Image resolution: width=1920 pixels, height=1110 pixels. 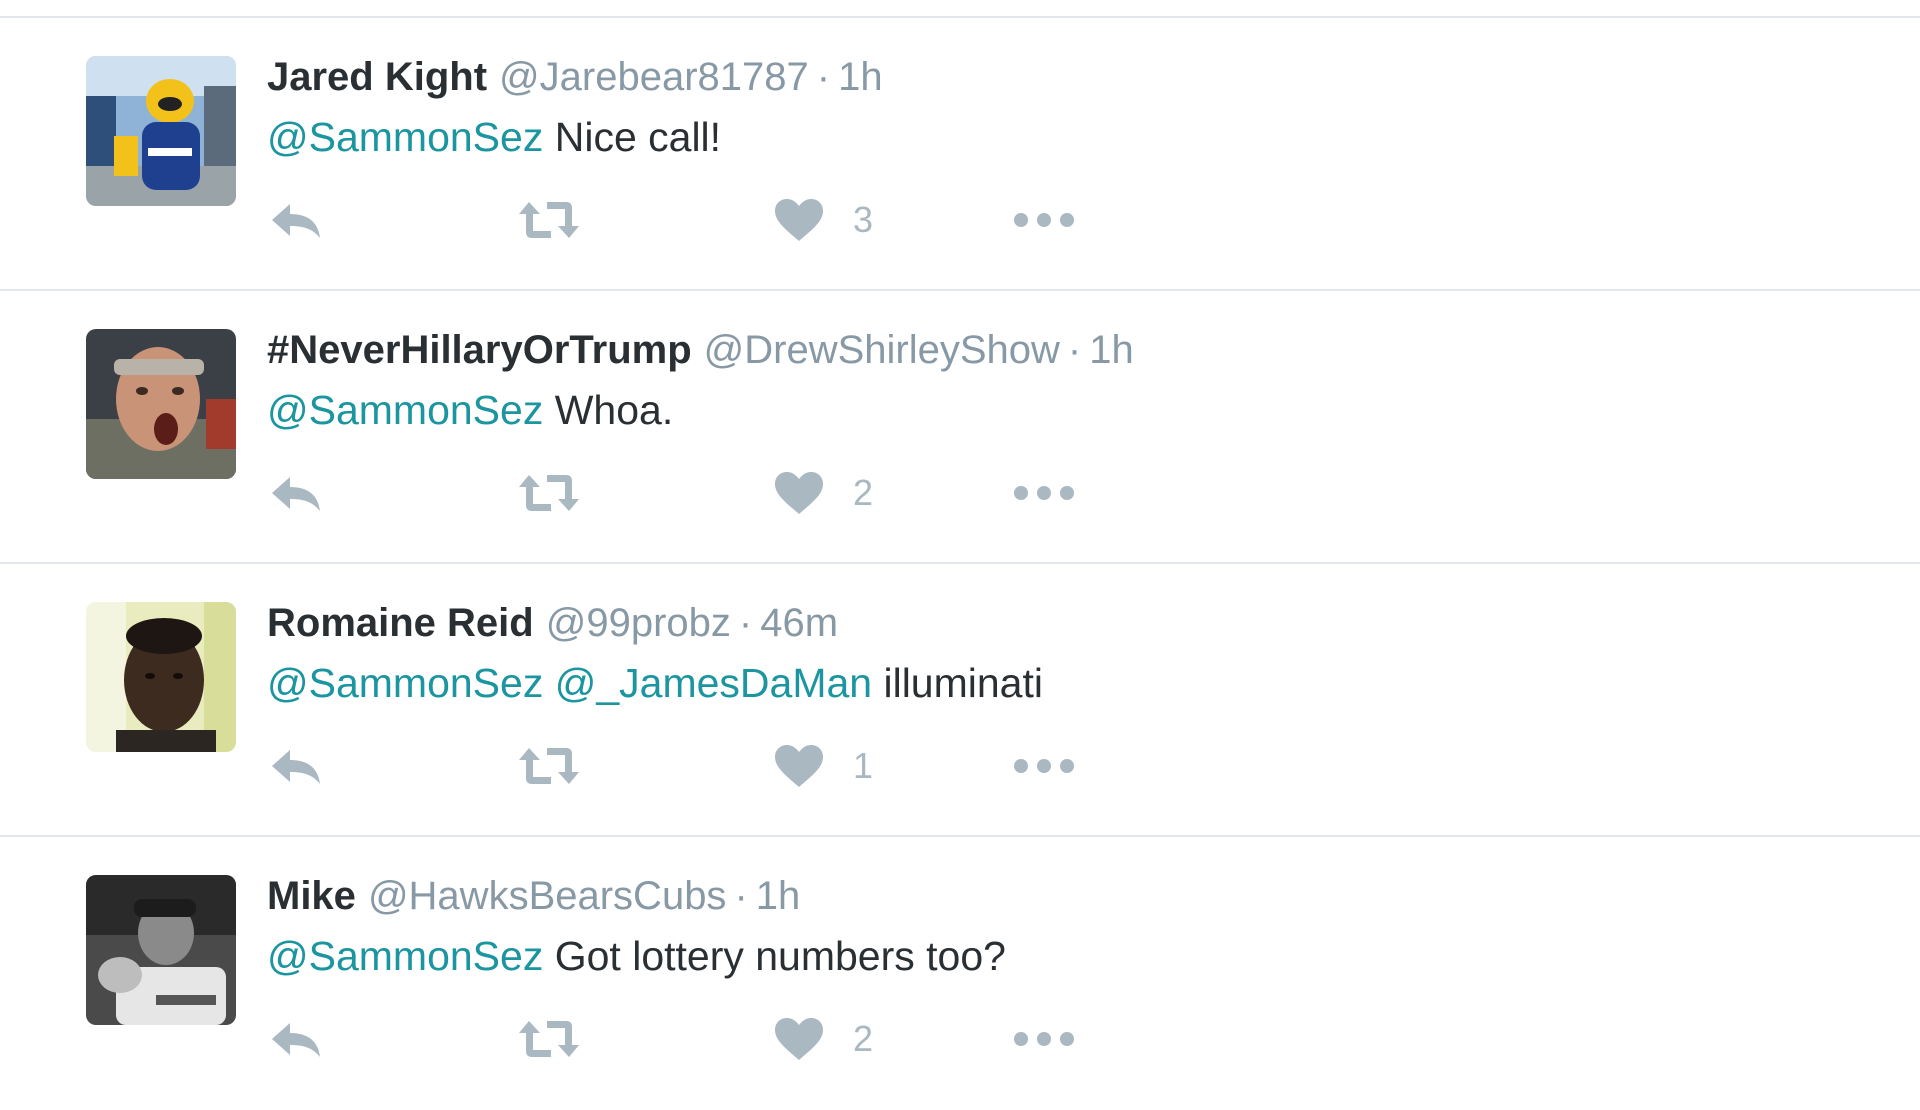 What do you see at coordinates (677, 220) in the screenshot?
I see `tweet-actions: 3` at bounding box center [677, 220].